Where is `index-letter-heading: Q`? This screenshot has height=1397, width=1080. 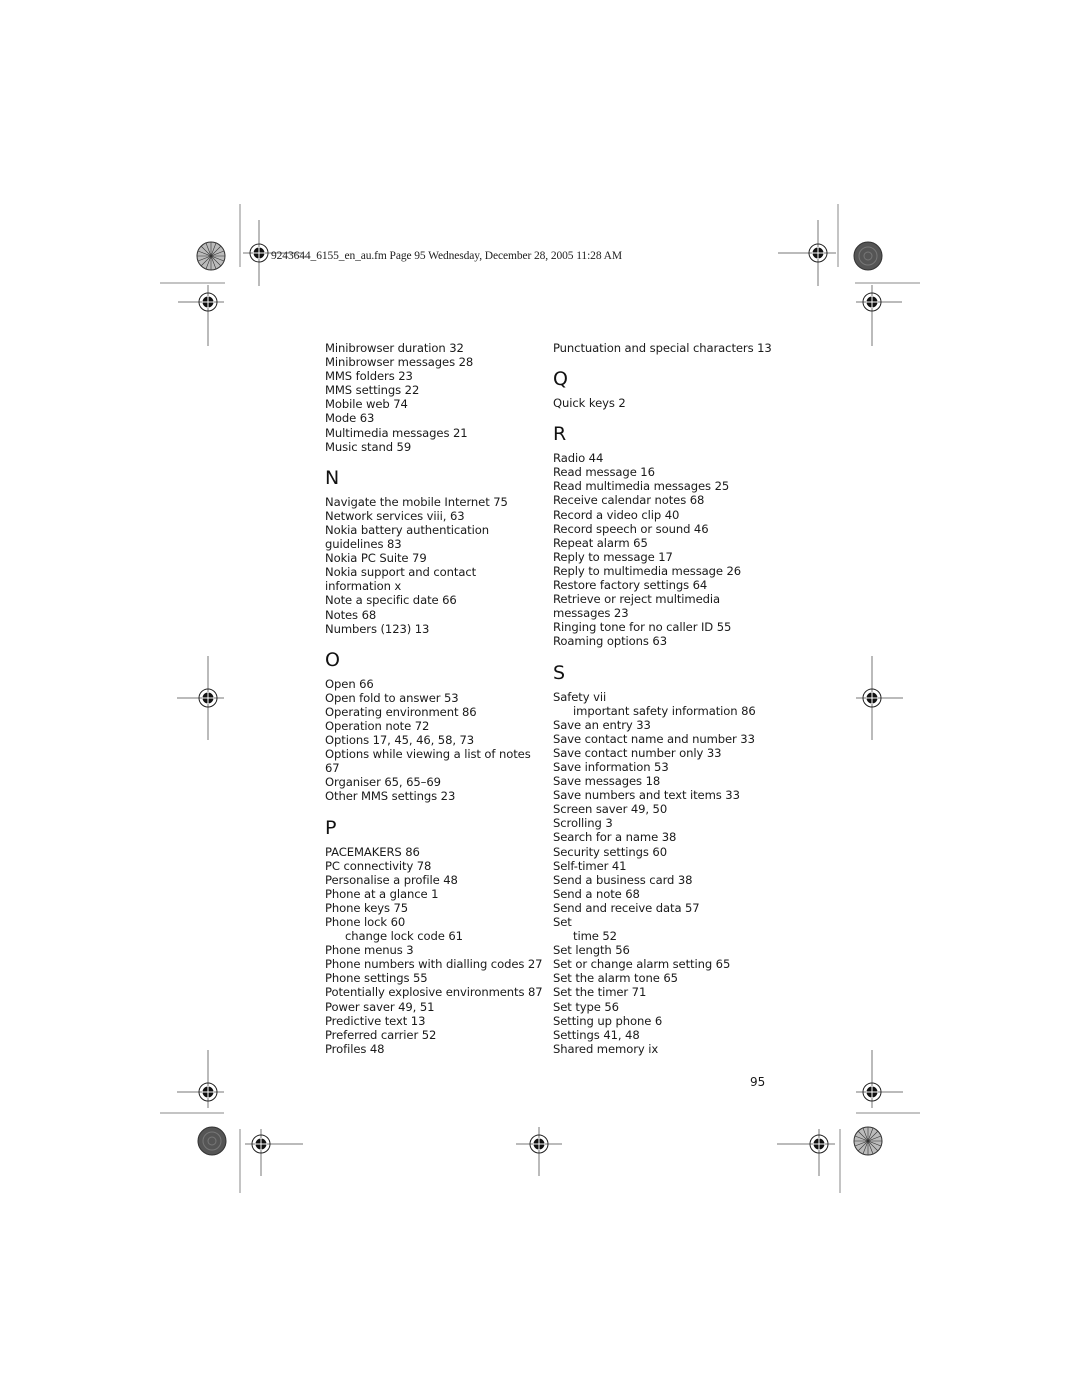
index-letter-heading: Q is located at coordinates (560, 379).